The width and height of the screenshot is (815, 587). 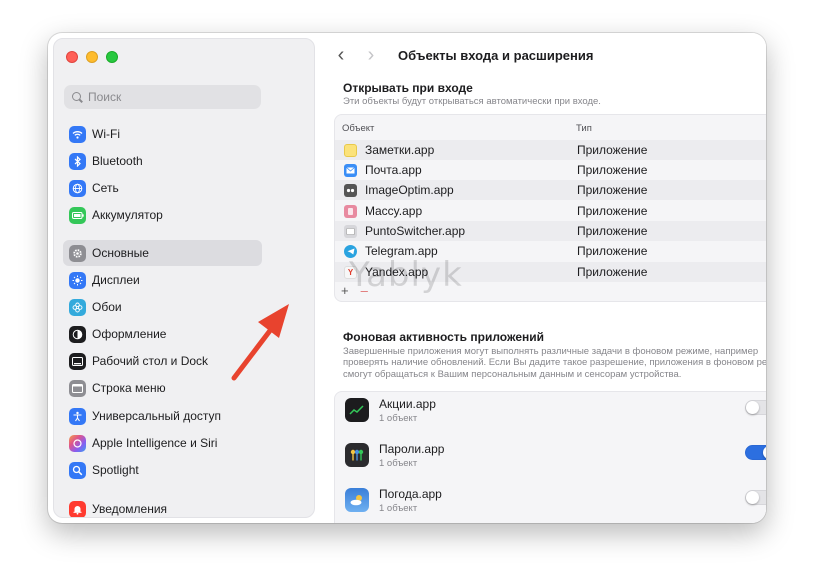 I want to click on gear-icon, so click(x=77, y=253).